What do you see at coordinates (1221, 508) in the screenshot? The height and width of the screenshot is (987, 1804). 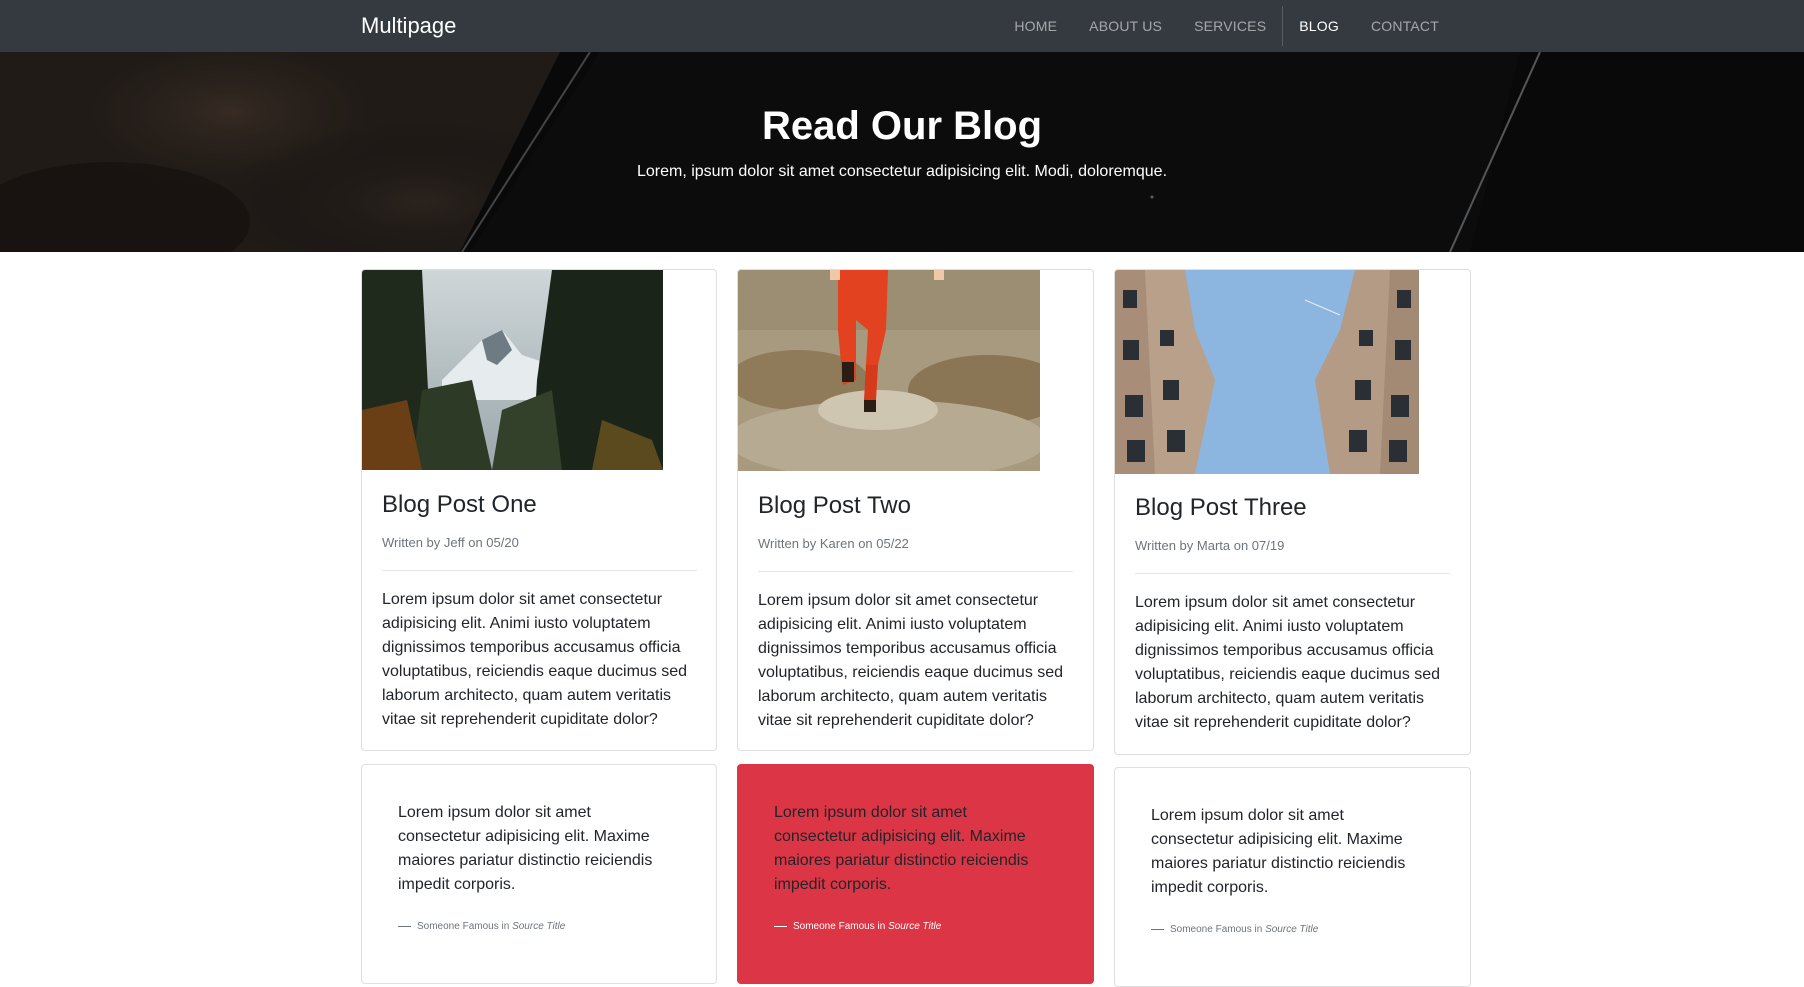 I see `blog-post-title: Blog Post Three` at bounding box center [1221, 508].